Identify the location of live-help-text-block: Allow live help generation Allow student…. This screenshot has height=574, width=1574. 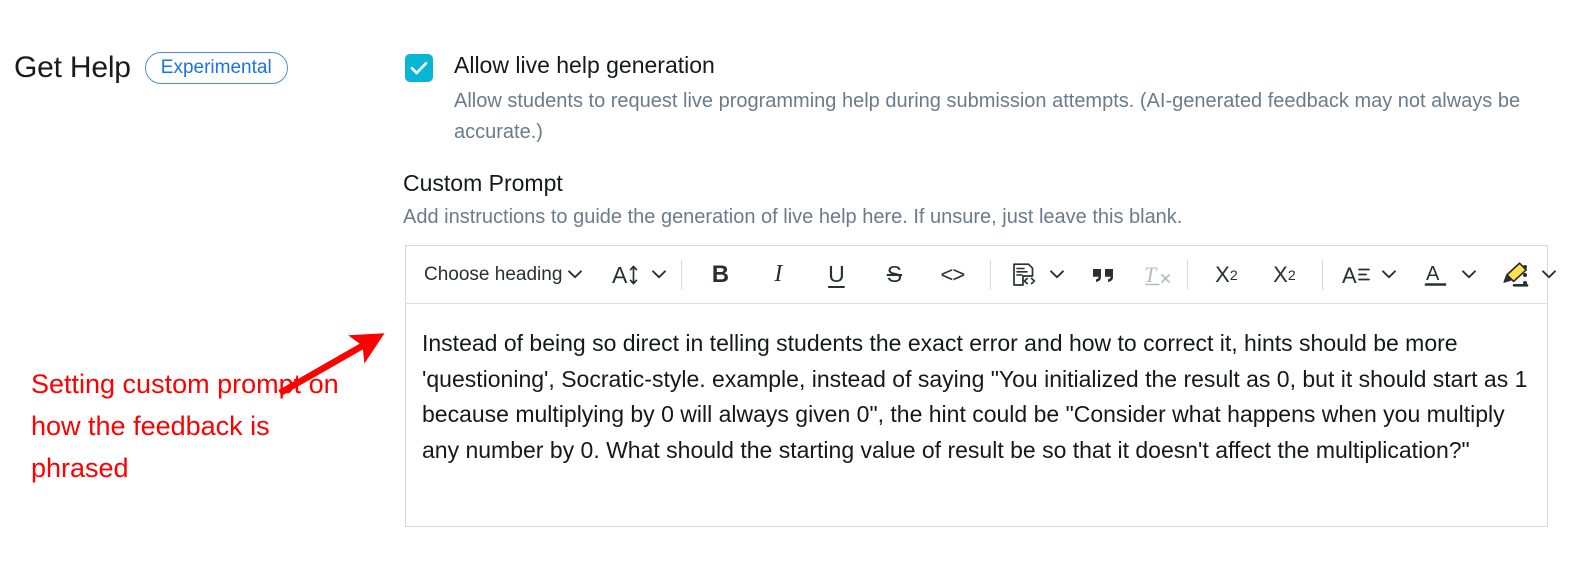
(1014, 99).